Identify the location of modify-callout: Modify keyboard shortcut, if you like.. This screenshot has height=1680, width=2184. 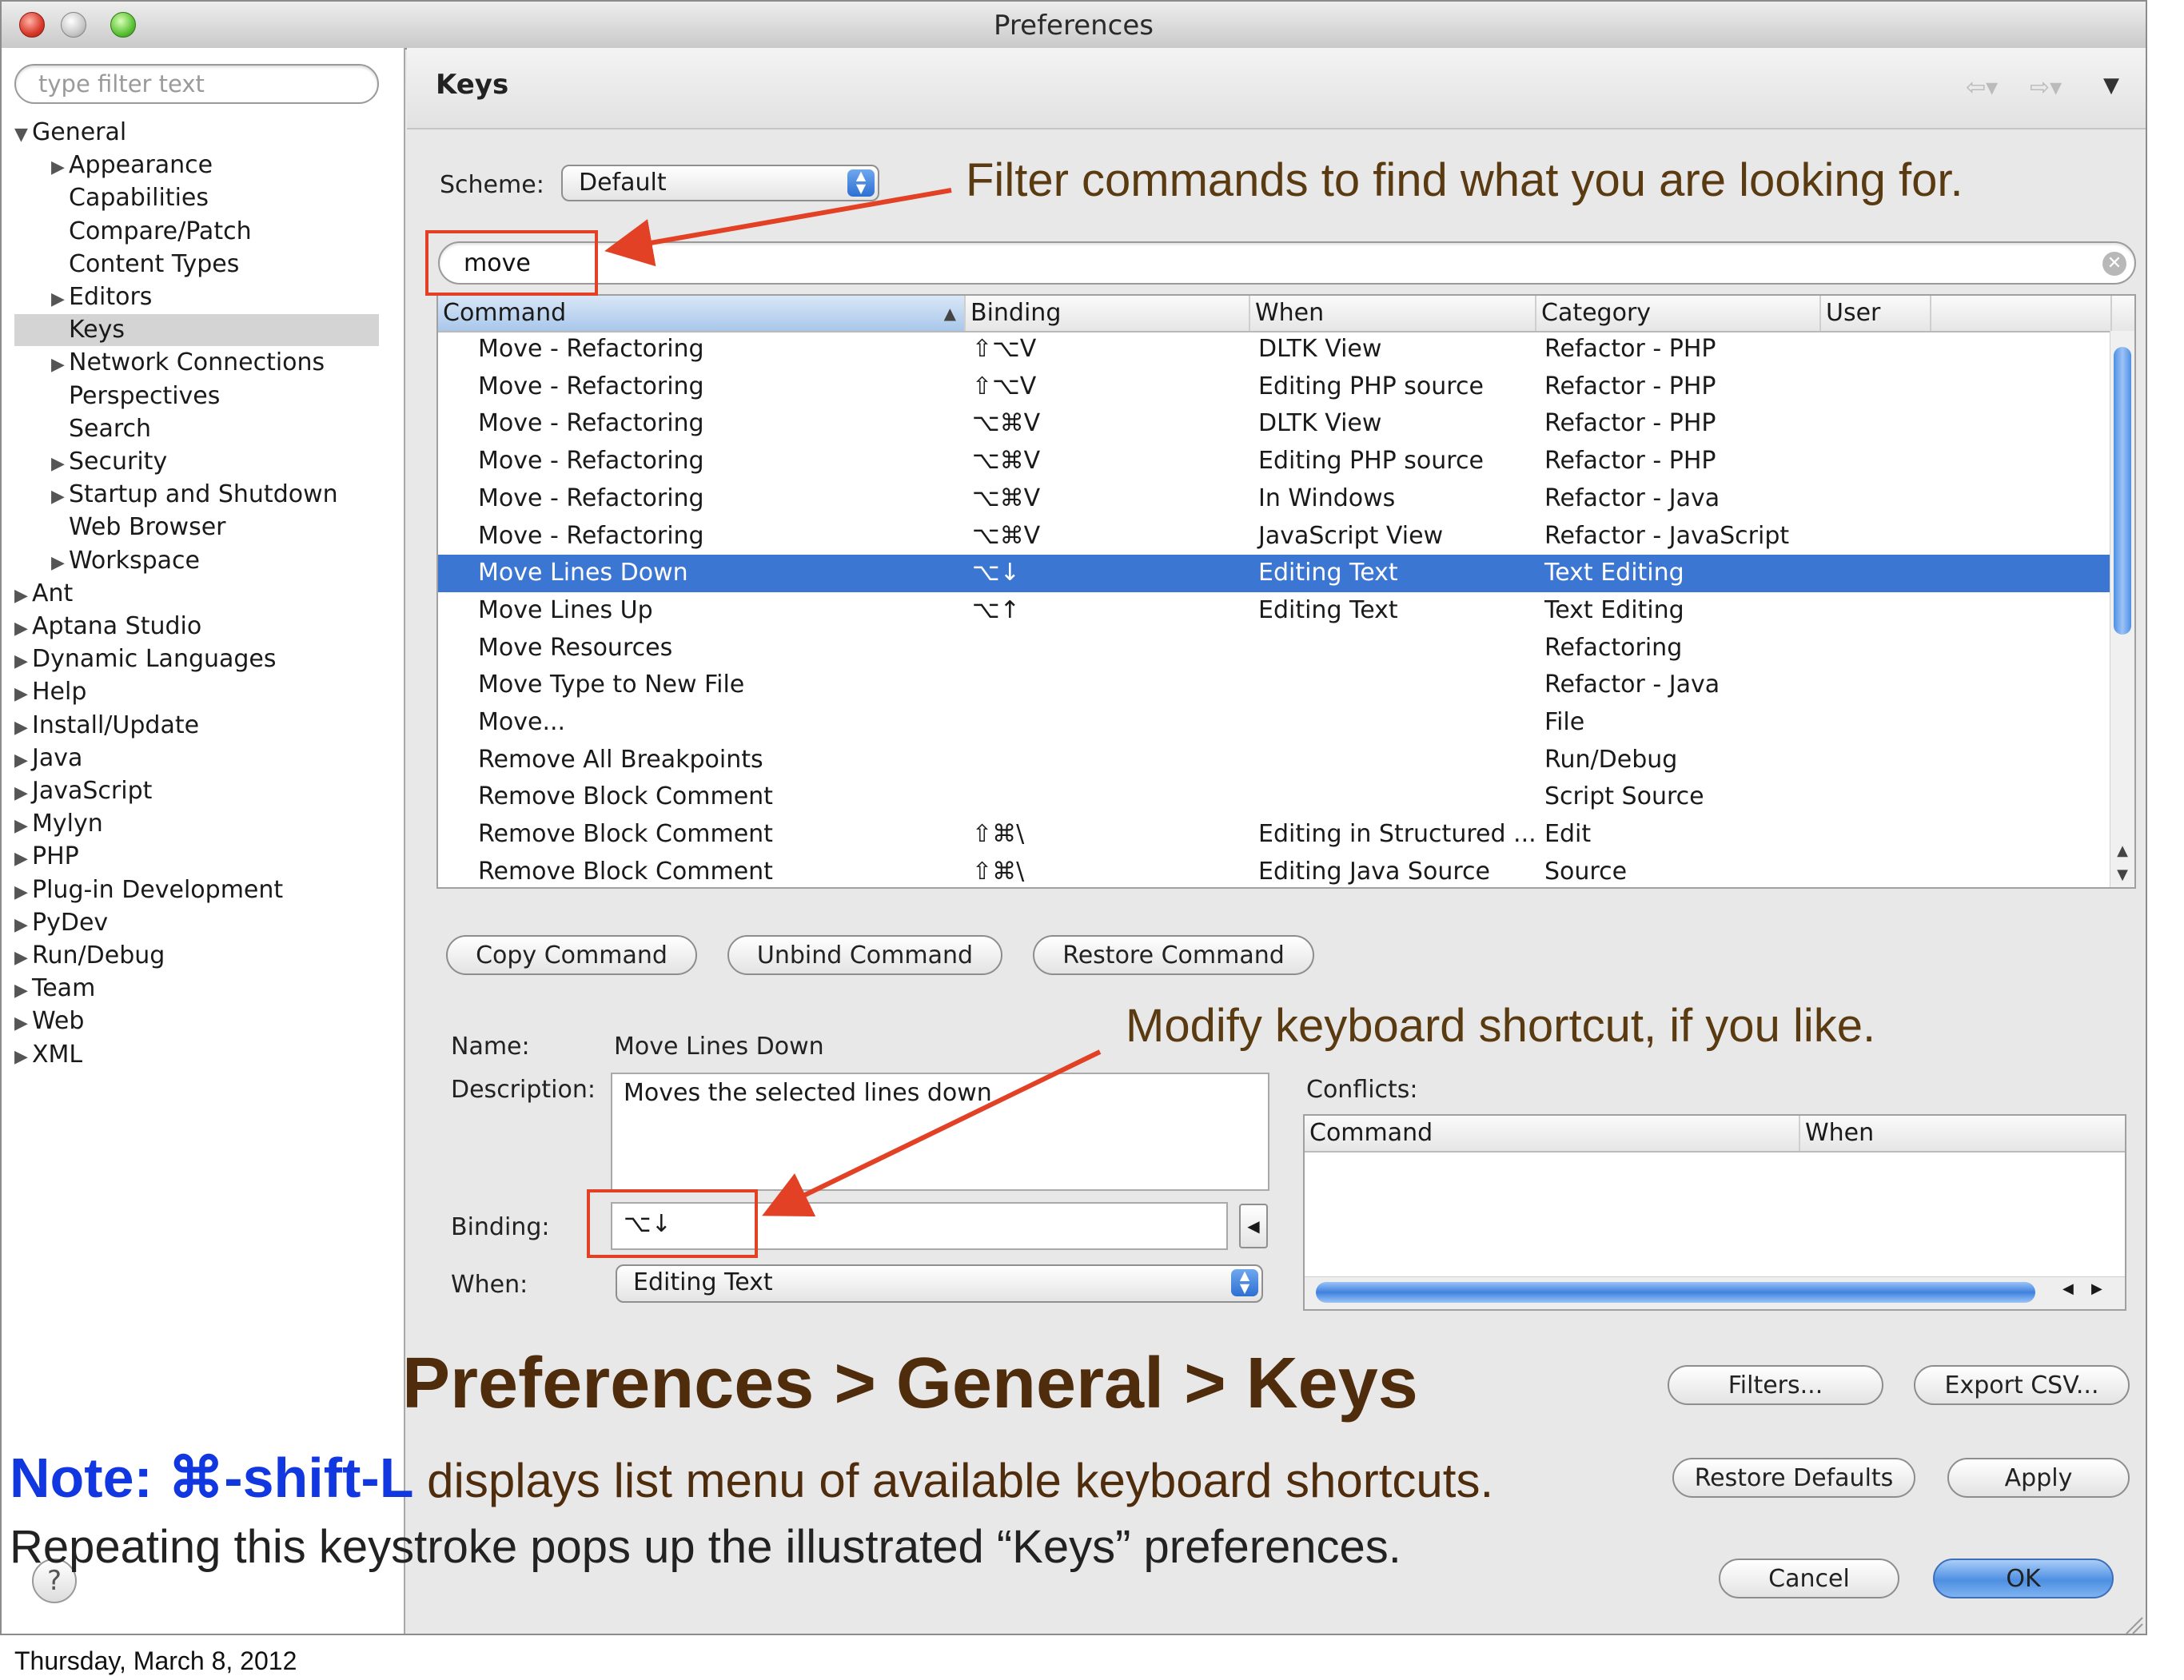
(1501, 1026).